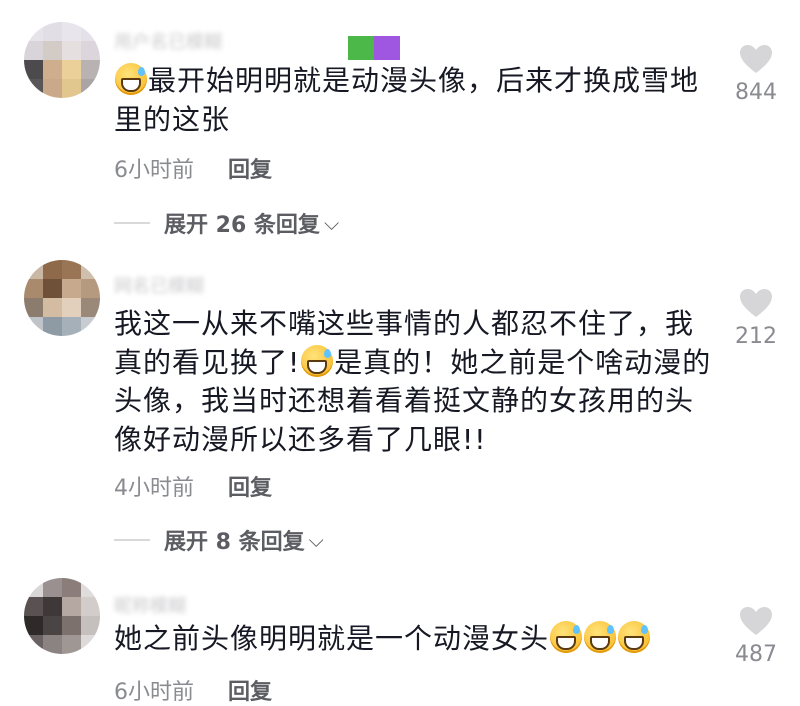 This screenshot has height=706, width=800. I want to click on comment-meta: 4小时前 回复, so click(193, 486).